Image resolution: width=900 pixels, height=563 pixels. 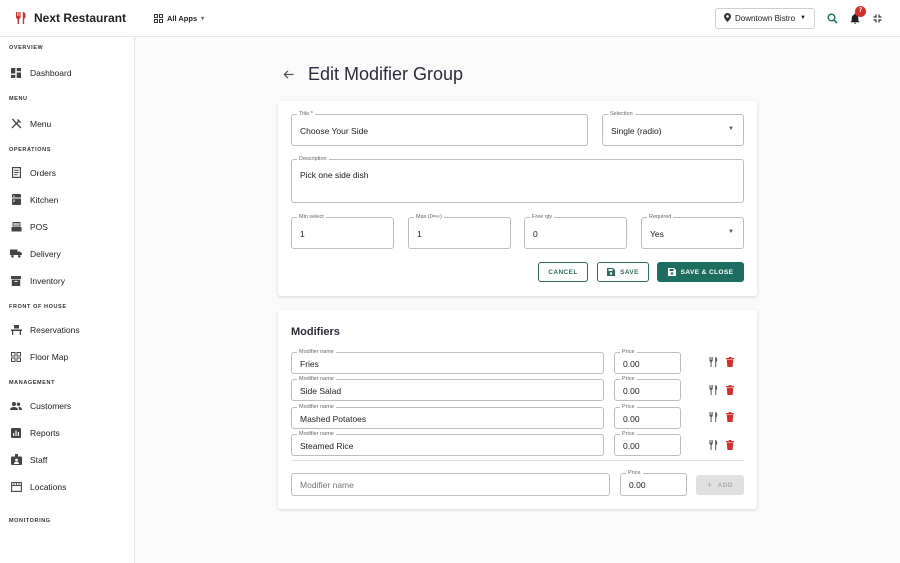 What do you see at coordinates (39, 459) in the screenshot?
I see `sidebar-item-label: Staff` at bounding box center [39, 459].